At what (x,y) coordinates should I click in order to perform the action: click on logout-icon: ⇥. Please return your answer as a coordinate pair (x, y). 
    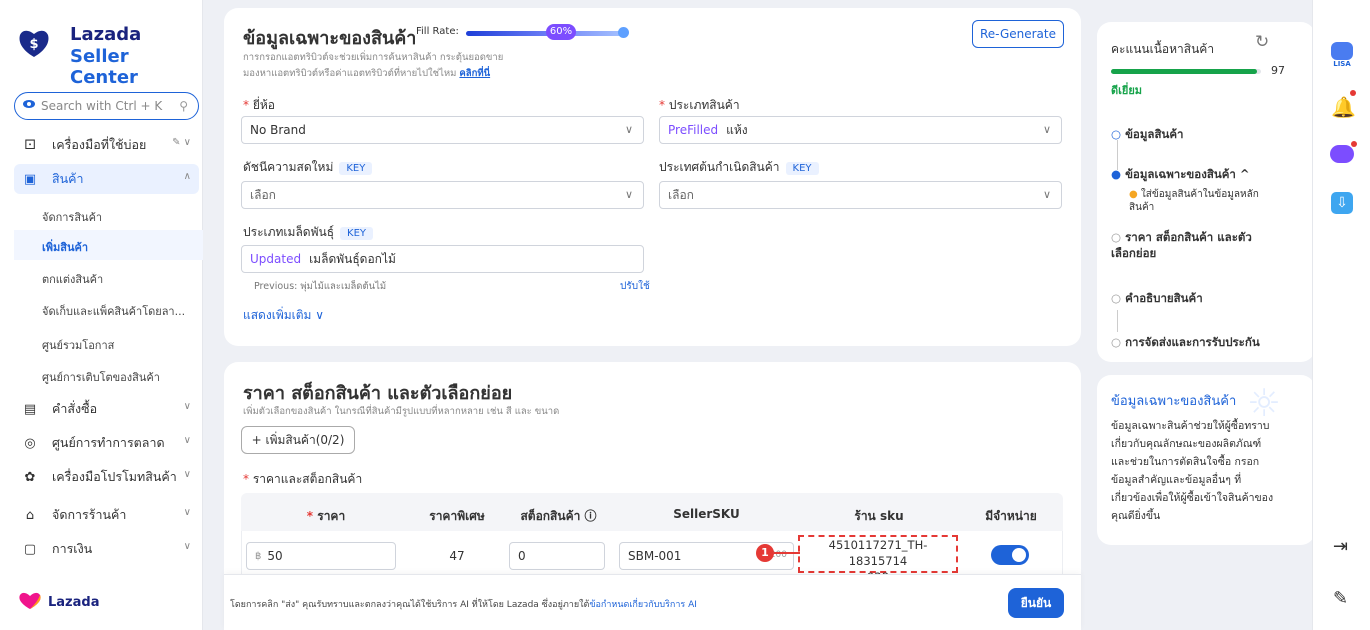
    Looking at the image, I should click on (1340, 546).